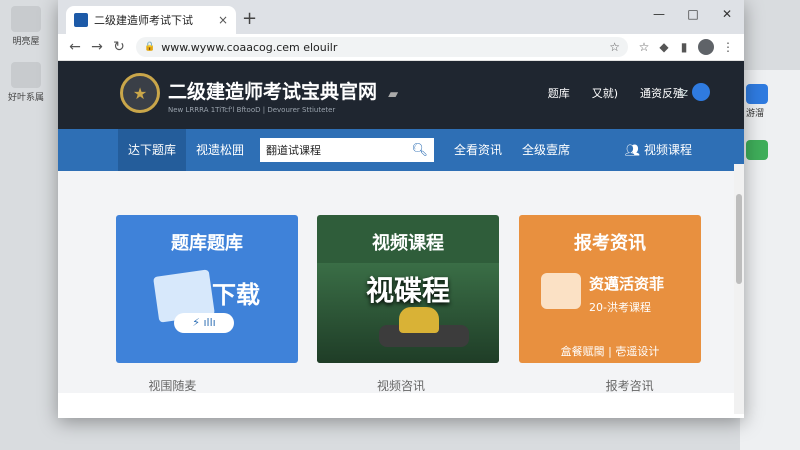 The image size is (800, 450). Describe the element at coordinates (420, 150) in the screenshot. I see `search-icon: 🔍︎` at that location.